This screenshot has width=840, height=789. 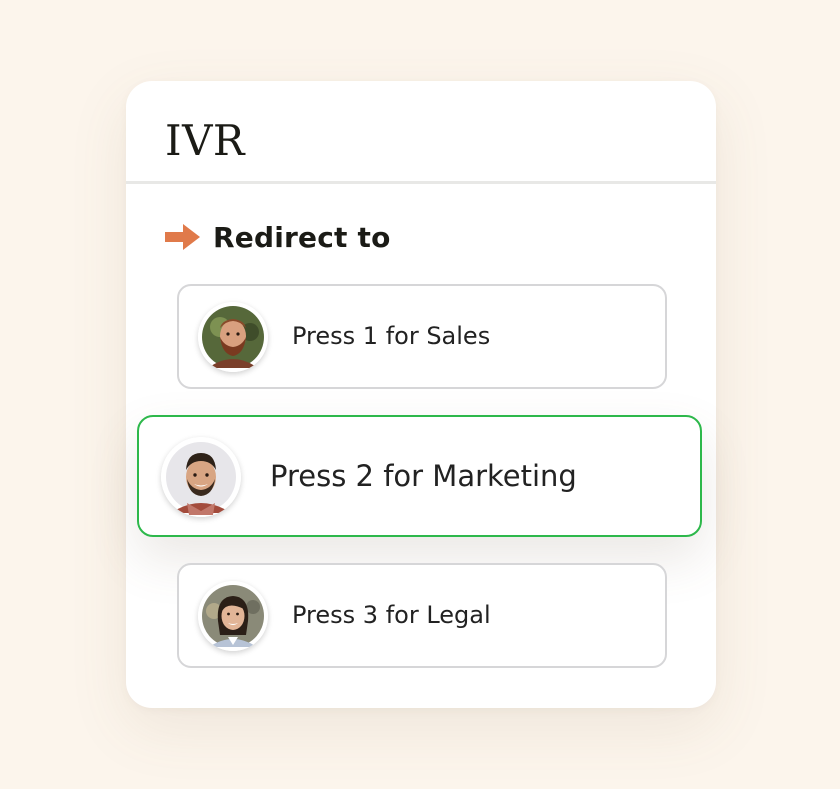 I want to click on arrow-right-icon, so click(x=182, y=237).